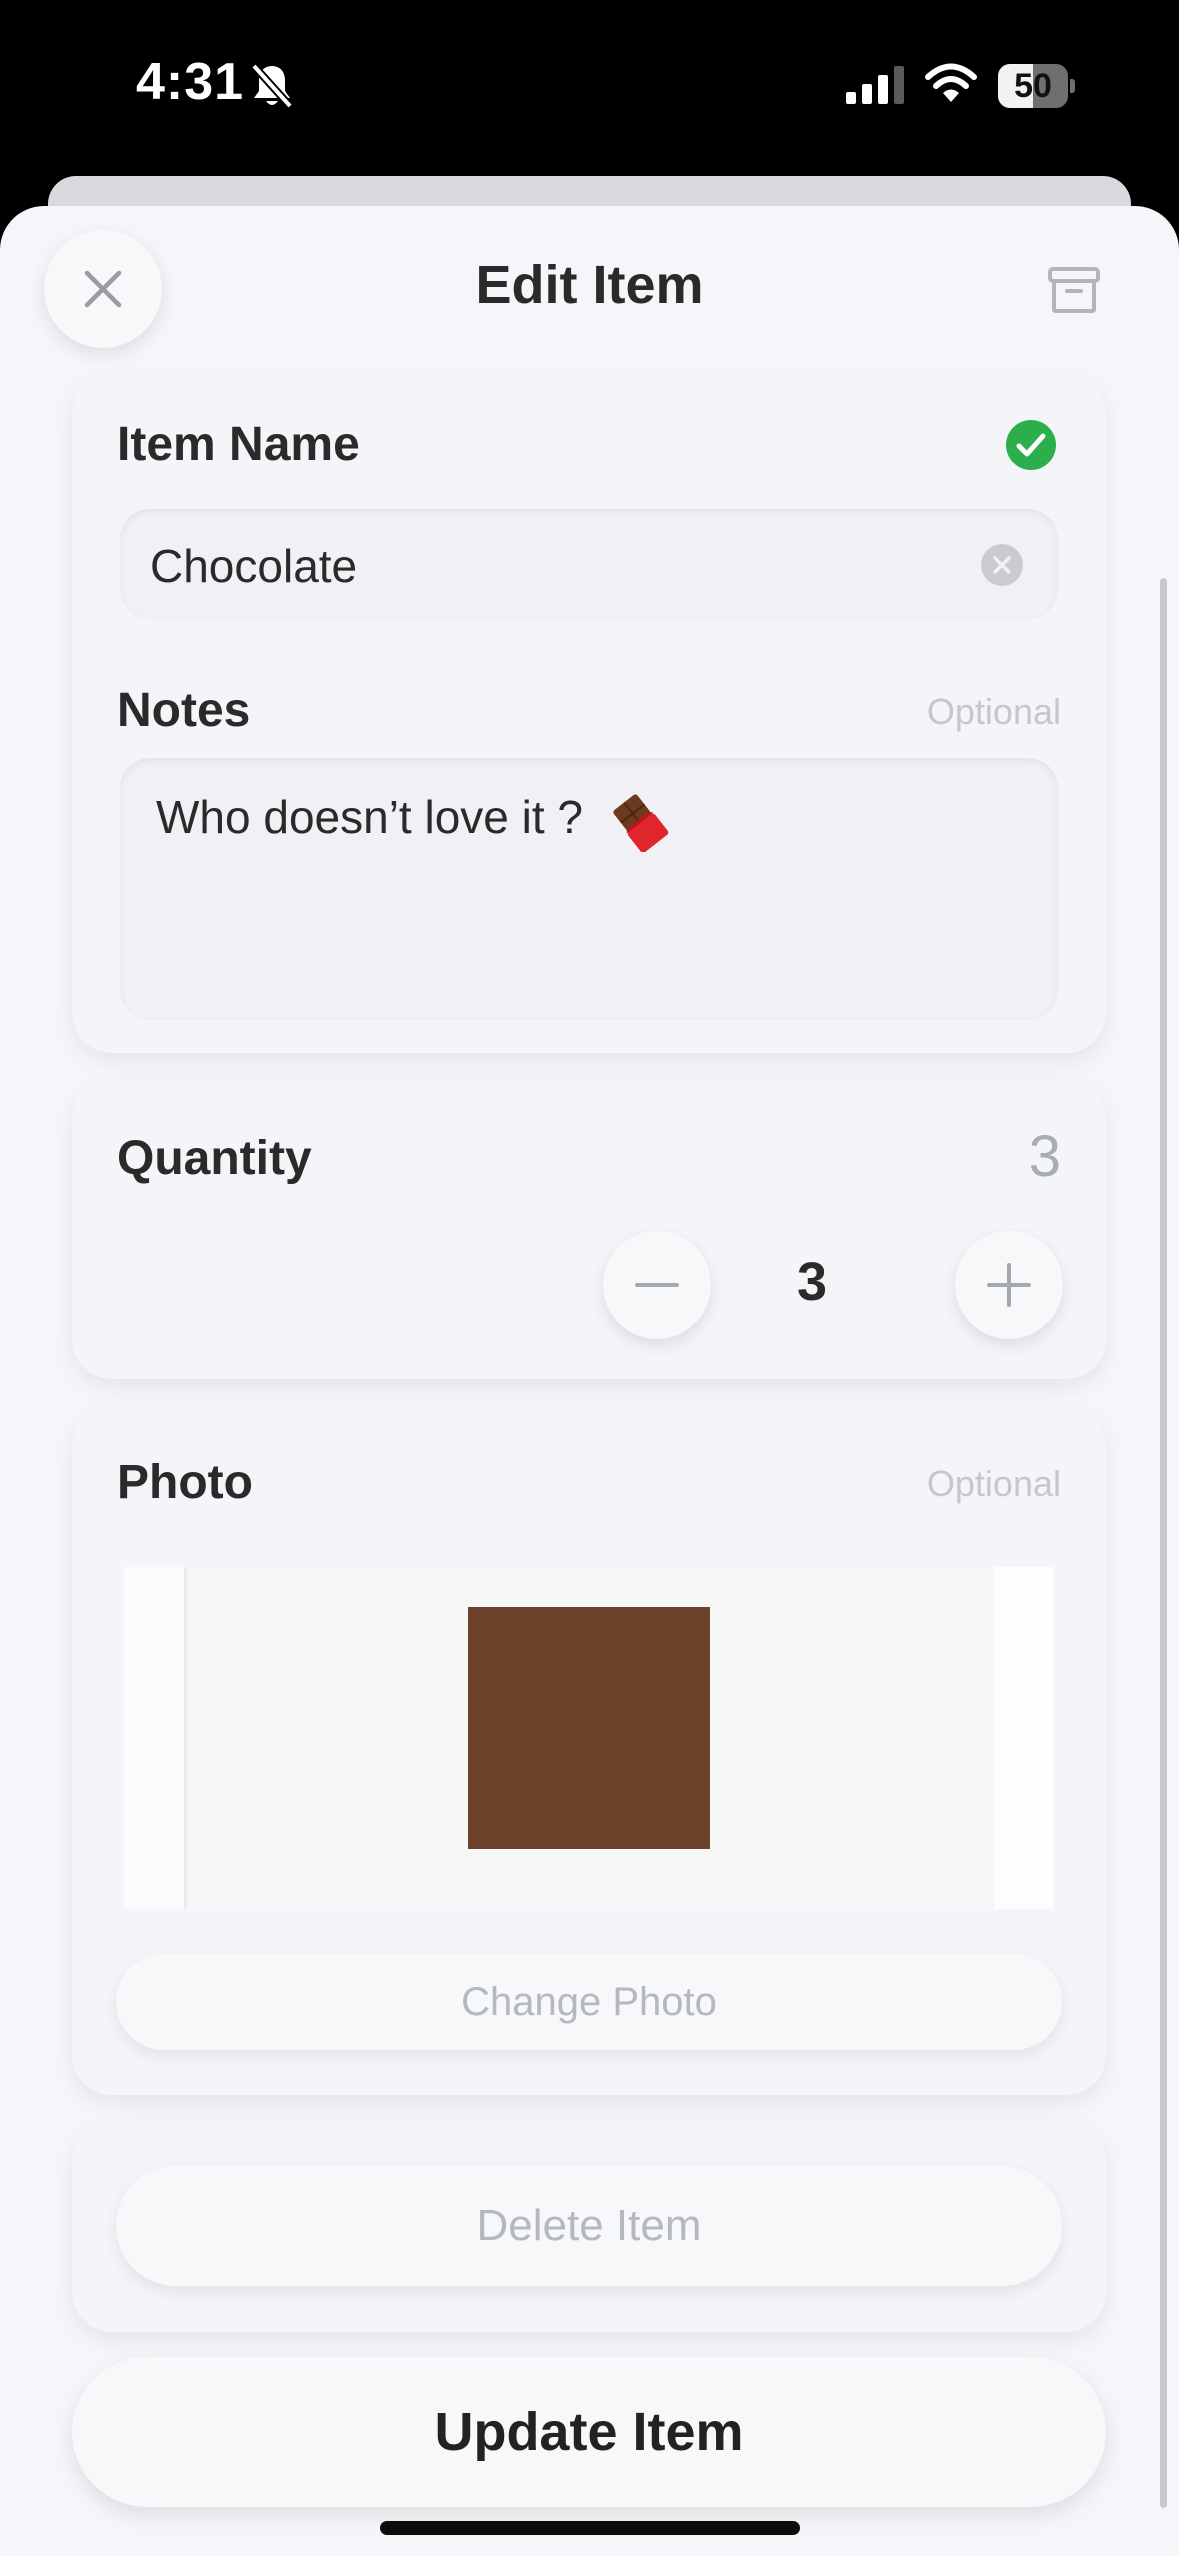 The image size is (1179, 2556). What do you see at coordinates (184, 710) in the screenshot?
I see `notes-label: Notes` at bounding box center [184, 710].